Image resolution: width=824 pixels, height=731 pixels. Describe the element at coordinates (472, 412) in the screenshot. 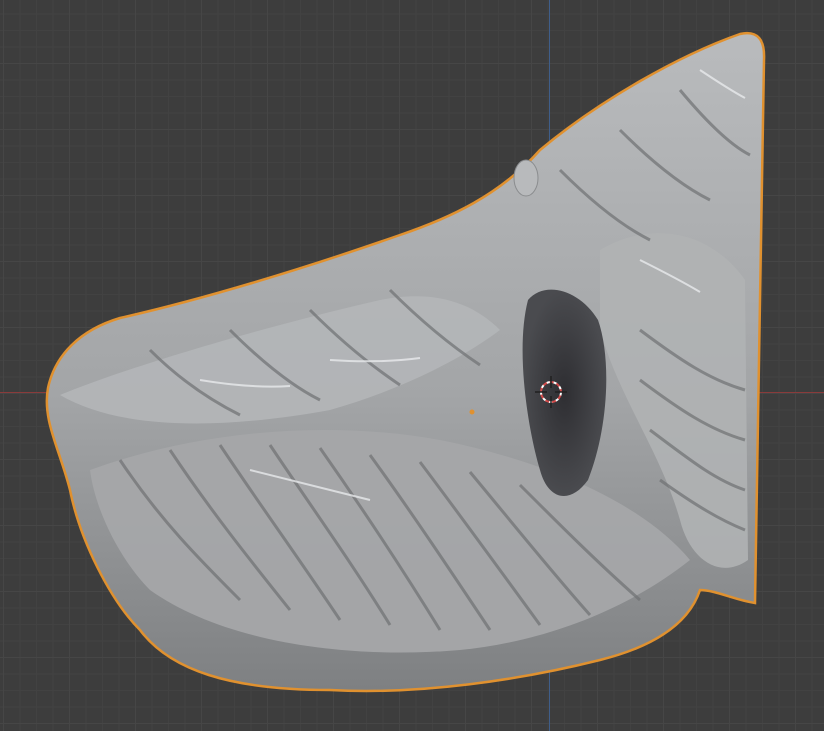

I see `object-origin-dot` at that location.